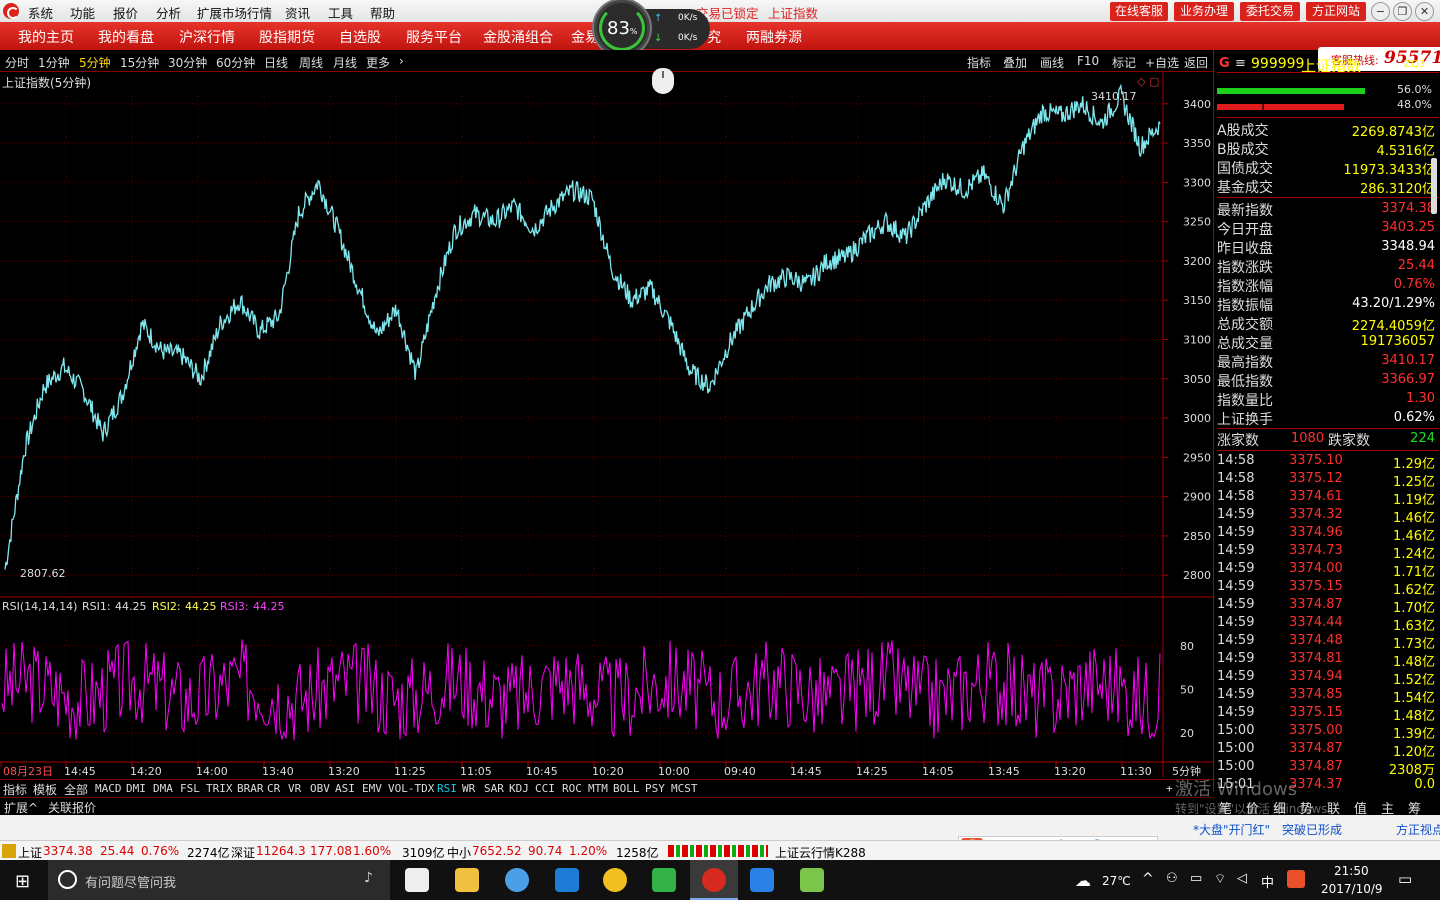  Describe the element at coordinates (297, 12) in the screenshot. I see `menu-info: 资讯` at that location.